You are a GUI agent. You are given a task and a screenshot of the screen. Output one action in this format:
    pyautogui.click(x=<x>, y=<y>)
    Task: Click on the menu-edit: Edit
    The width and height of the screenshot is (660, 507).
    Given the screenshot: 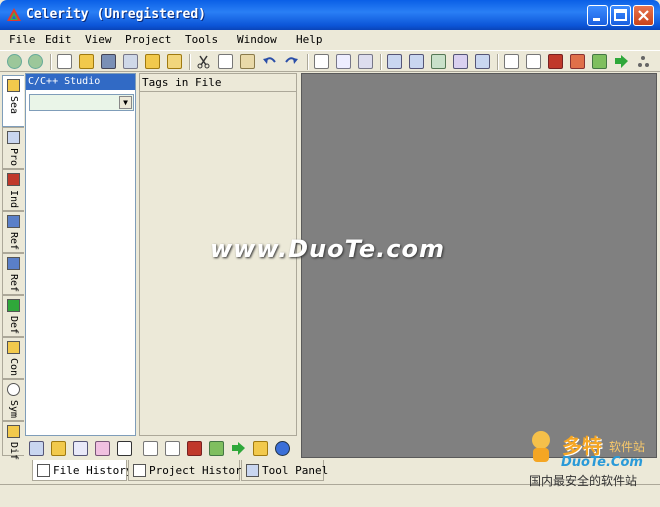 What is the action you would take?
    pyautogui.click(x=58, y=39)
    